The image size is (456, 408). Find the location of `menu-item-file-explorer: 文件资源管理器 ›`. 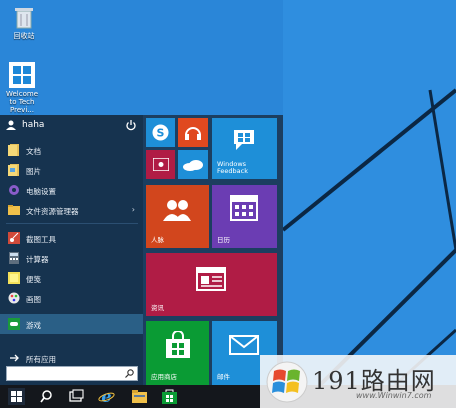

menu-item-file-explorer: 文件资源管理器 › is located at coordinates (71, 210).